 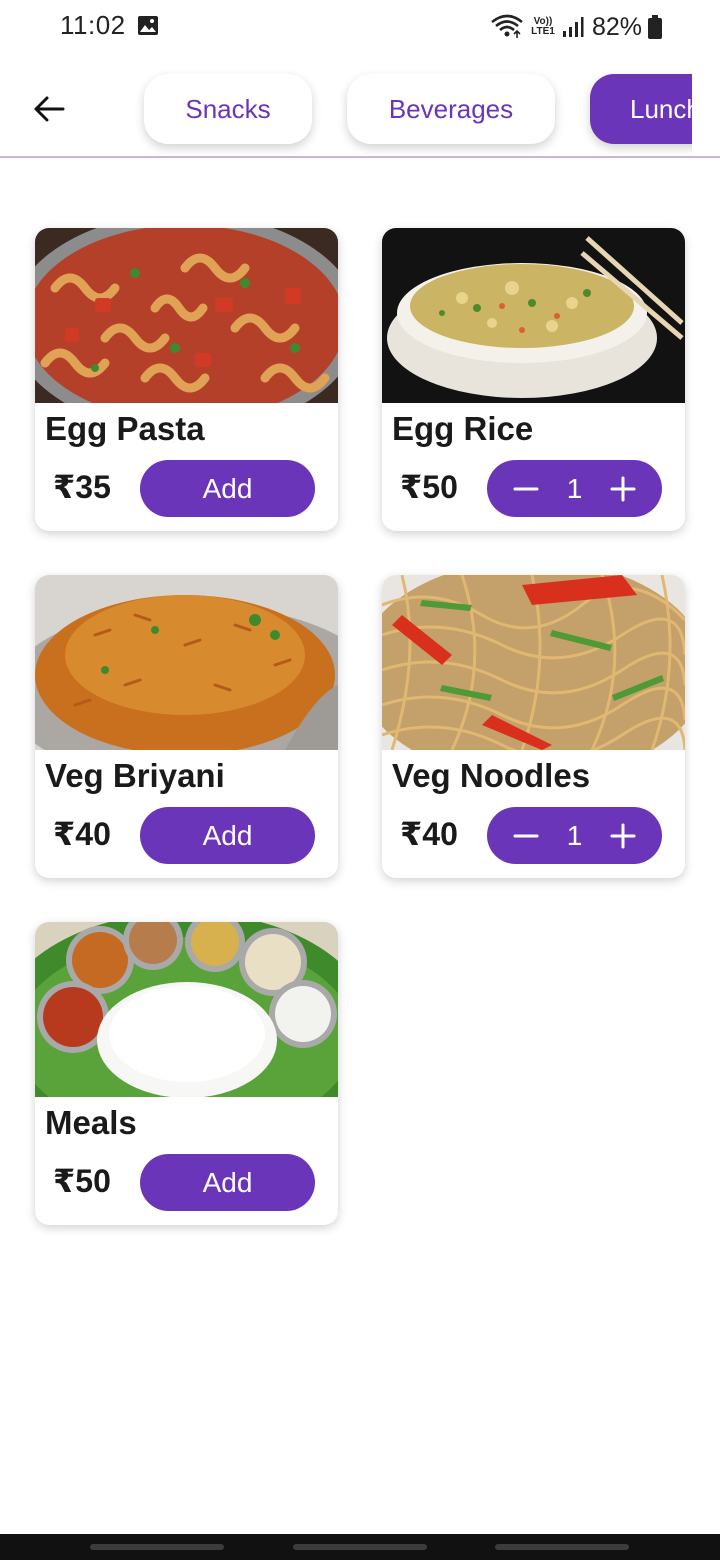 What do you see at coordinates (491, 775) in the screenshot?
I see `item-name: Veg Noodles` at bounding box center [491, 775].